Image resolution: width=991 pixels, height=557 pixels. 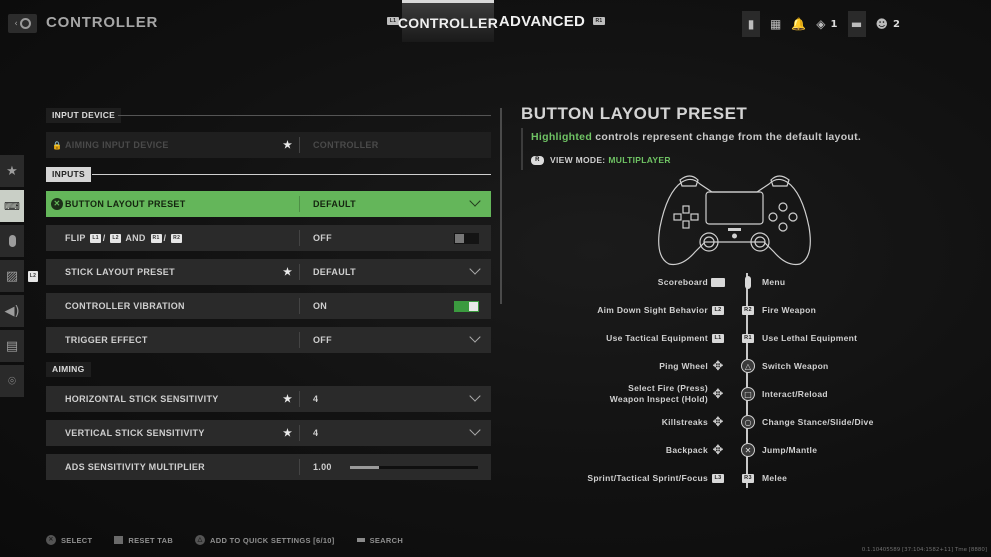 What do you see at coordinates (599, 21) in the screenshot?
I see `tab-next-hint: R1` at bounding box center [599, 21].